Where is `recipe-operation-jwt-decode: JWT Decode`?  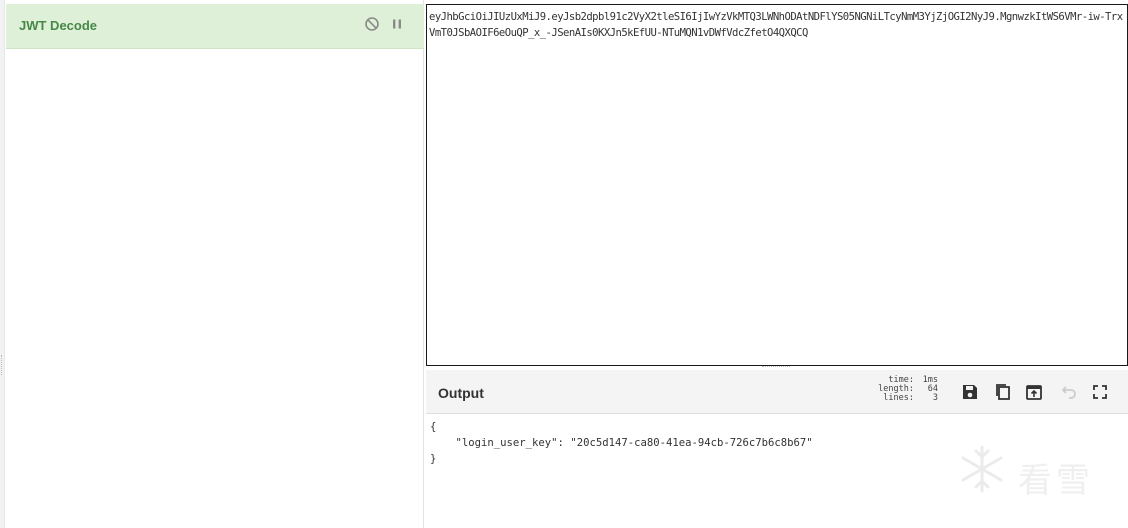 recipe-operation-jwt-decode: JWT Decode is located at coordinates (215, 26).